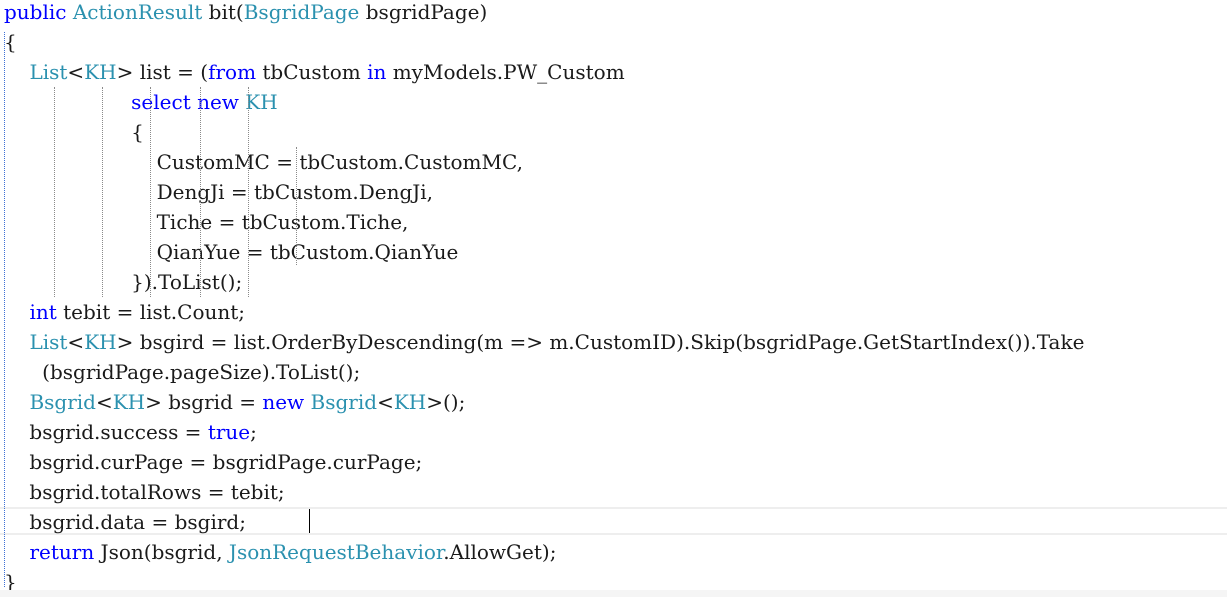  I want to click on text-token: QianYue = tbCustom.QianYue, so click(231, 252).